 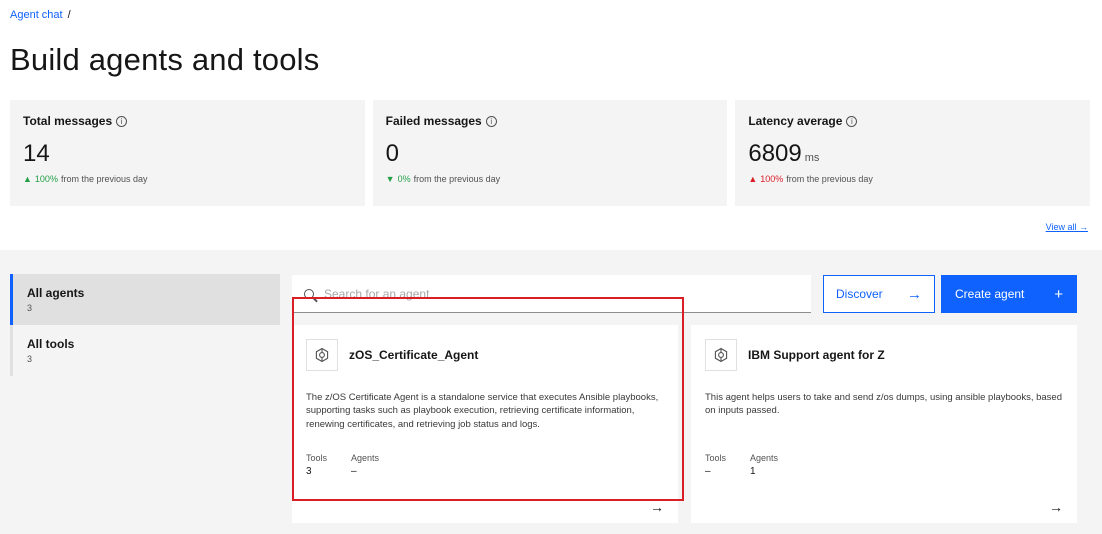 What do you see at coordinates (816, 355) in the screenshot?
I see `card-title: IBM Support agent for Z` at bounding box center [816, 355].